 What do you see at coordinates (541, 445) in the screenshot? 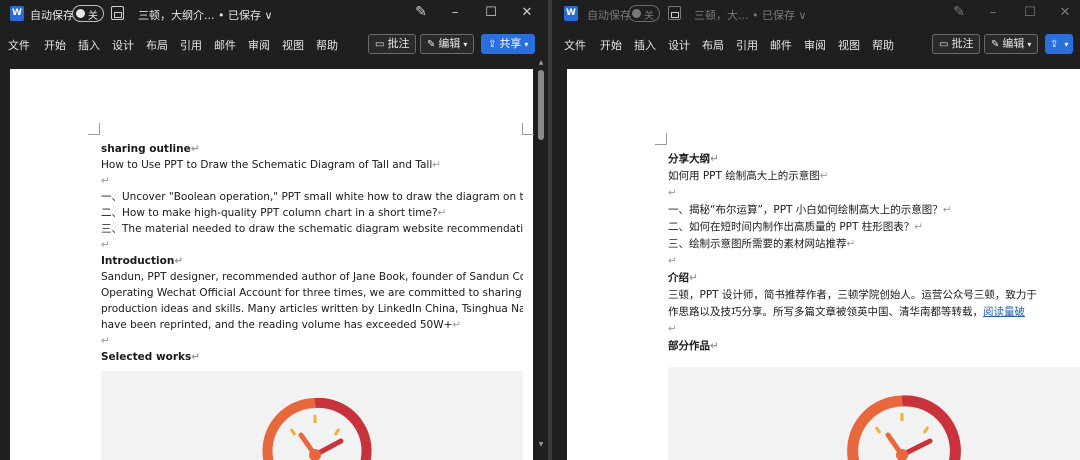
I see `scroll-down-icon: ▼` at bounding box center [541, 445].